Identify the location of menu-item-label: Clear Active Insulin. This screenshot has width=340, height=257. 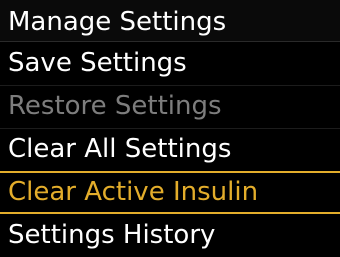
(133, 192).